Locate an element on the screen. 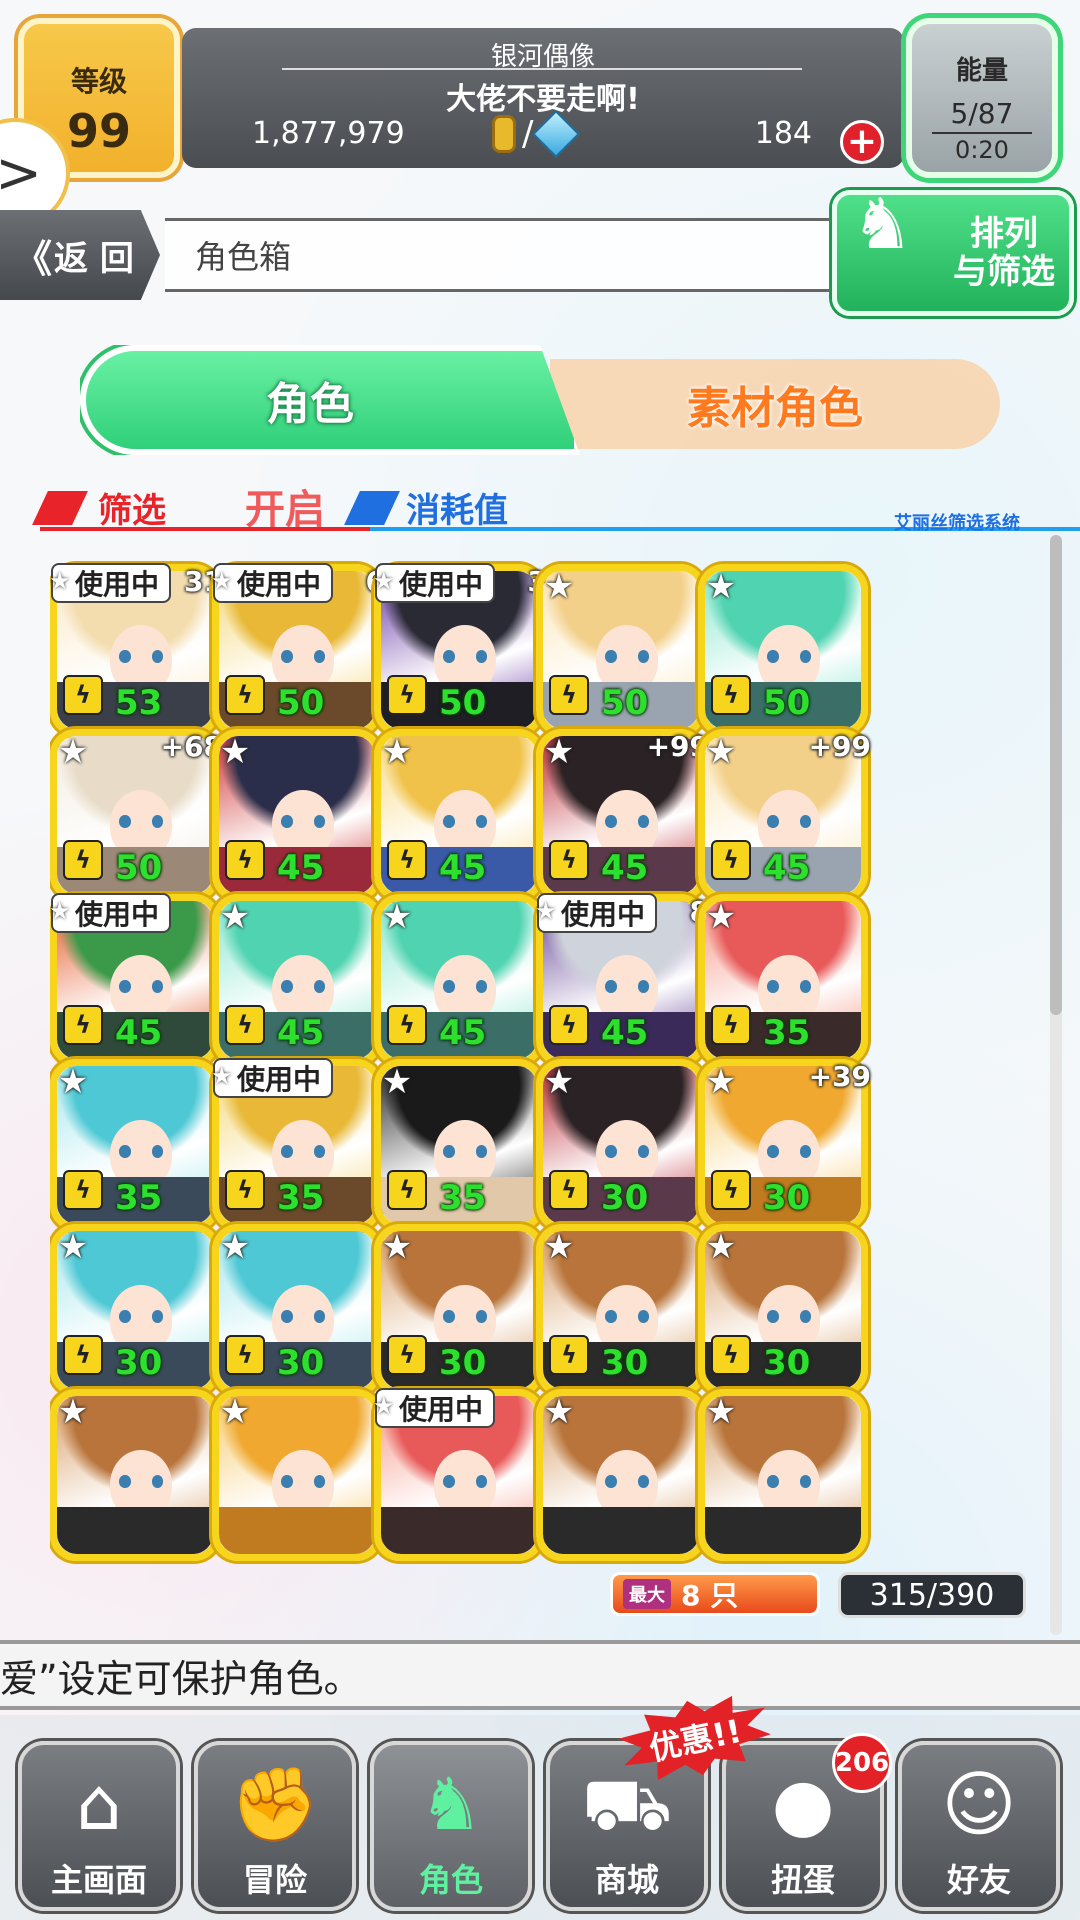  nav-shop: ⛟ 商城 is located at coordinates (627, 1826).